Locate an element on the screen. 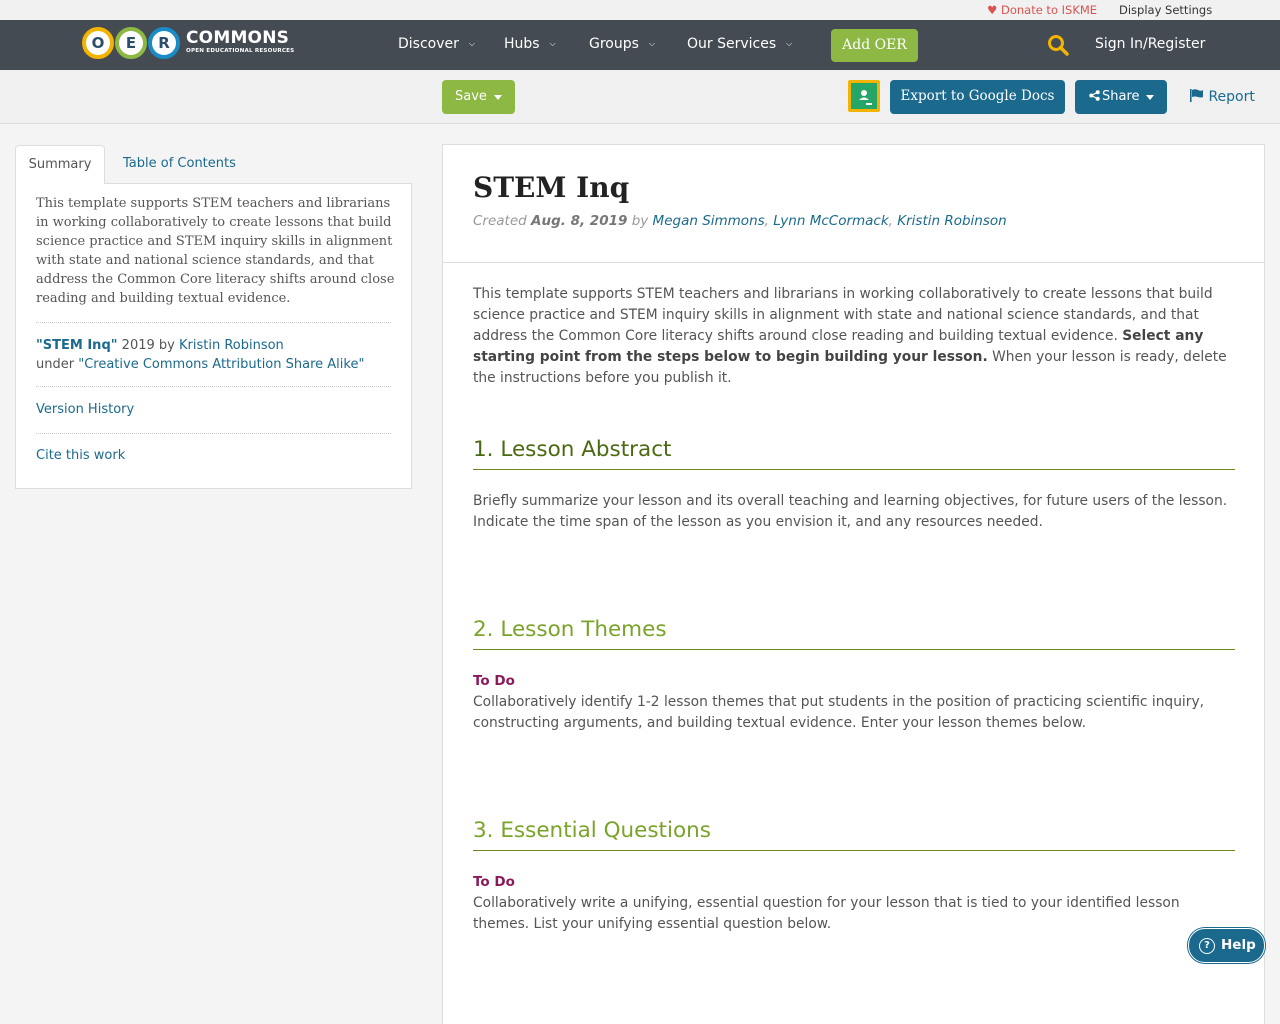 The height and width of the screenshot is (1024, 1280). logo-letter-o: O is located at coordinates (98, 43).